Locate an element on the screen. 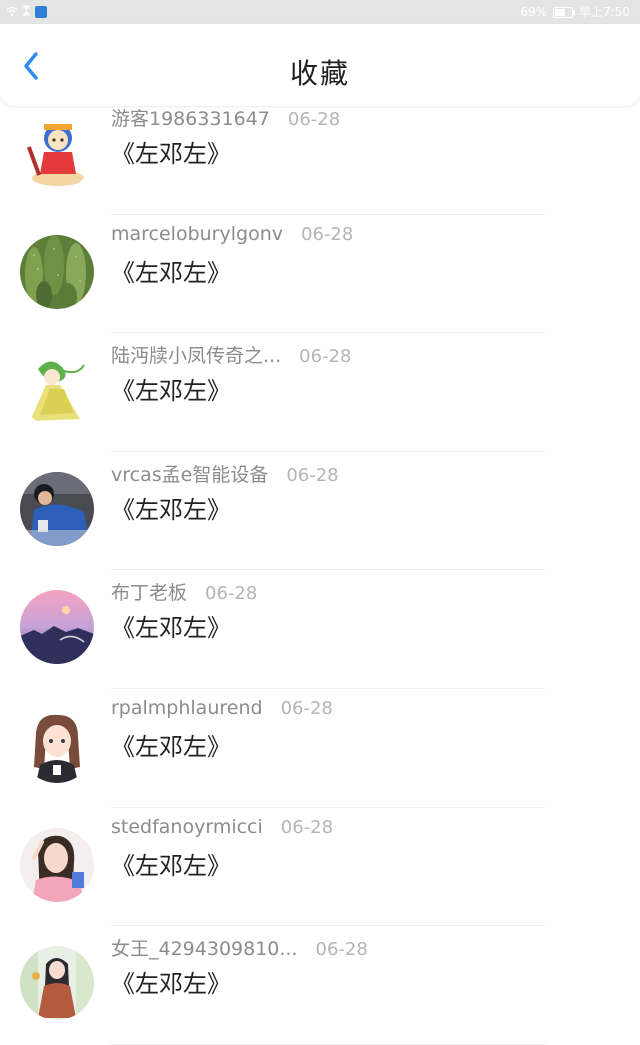  item-meta: 布丁老板 06-28 is located at coordinates (184, 591).